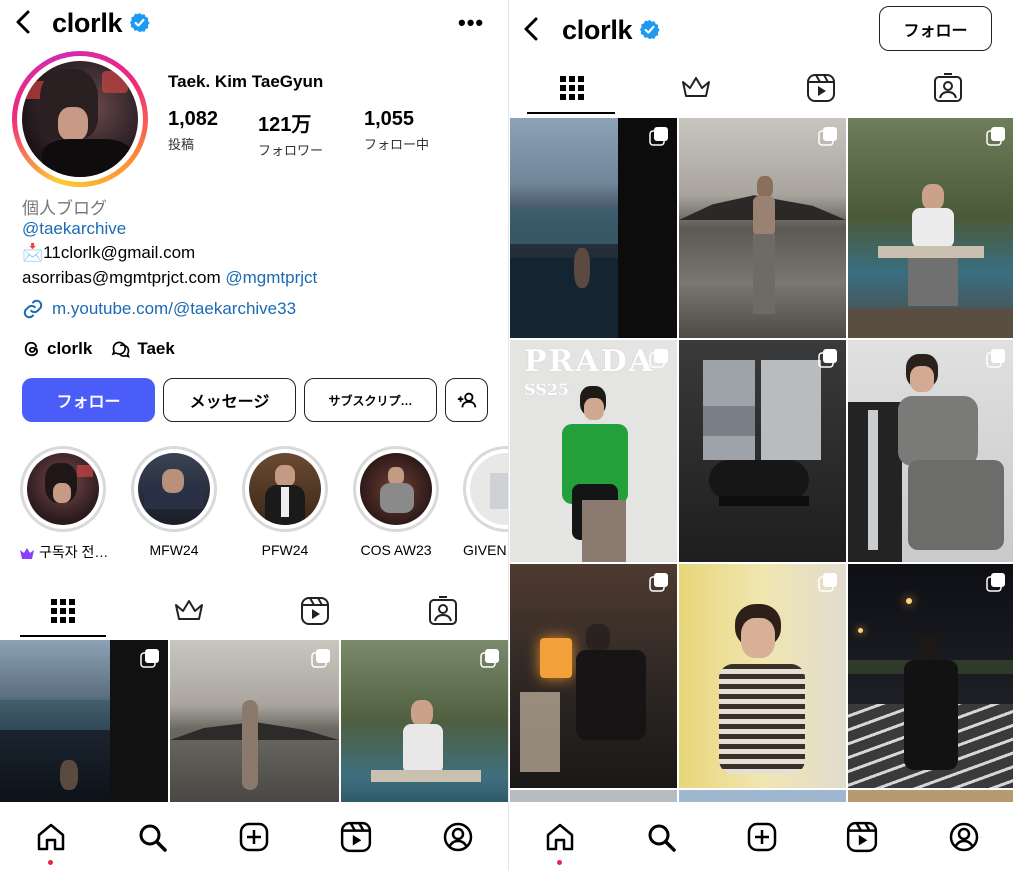 Image resolution: width=1013 pixels, height=870 pixels. What do you see at coordinates (471, 23) in the screenshot?
I see `more-options-icon: •••` at bounding box center [471, 23].